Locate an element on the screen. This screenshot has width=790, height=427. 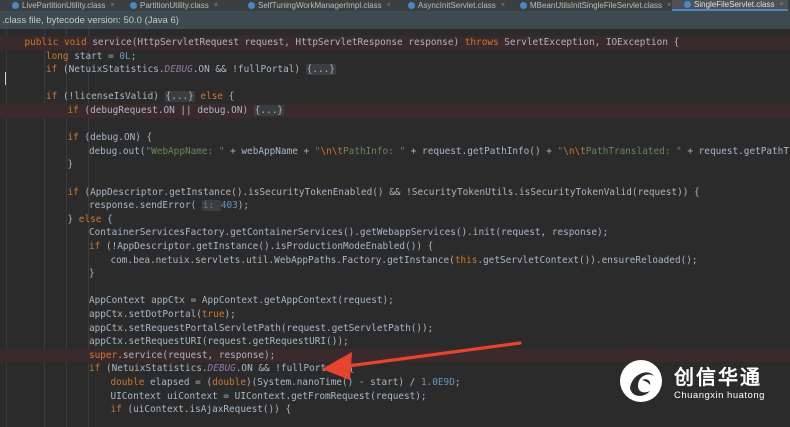
brand-logo: 创信华通 Chuangxin huatong is located at coordinates (704, 381).